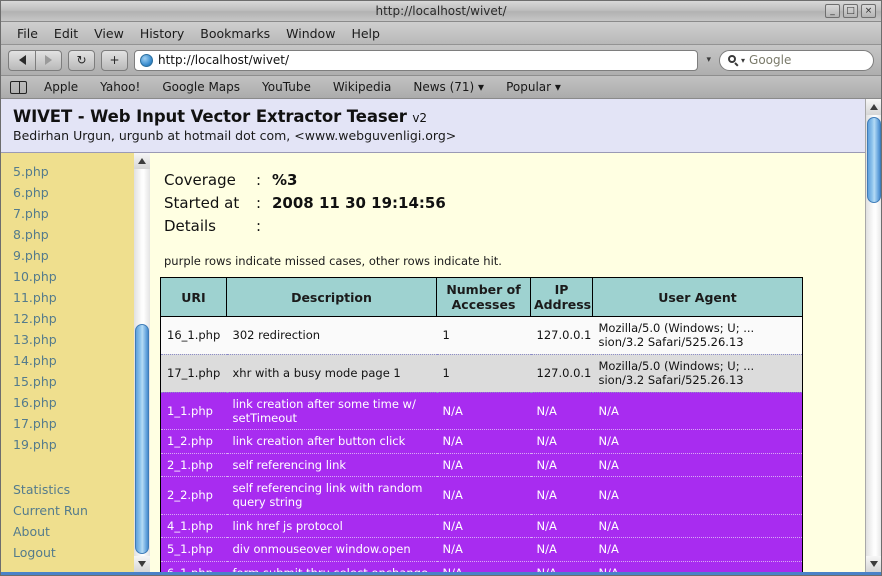  What do you see at coordinates (331, 335) in the screenshot?
I see `table-cell-description: 302 redirection` at bounding box center [331, 335].